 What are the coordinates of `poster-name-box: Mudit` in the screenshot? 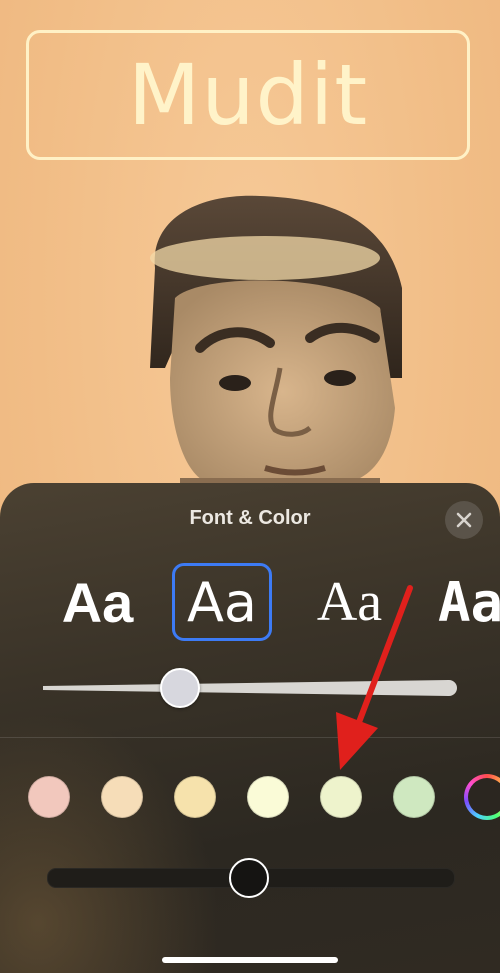 It's located at (248, 95).